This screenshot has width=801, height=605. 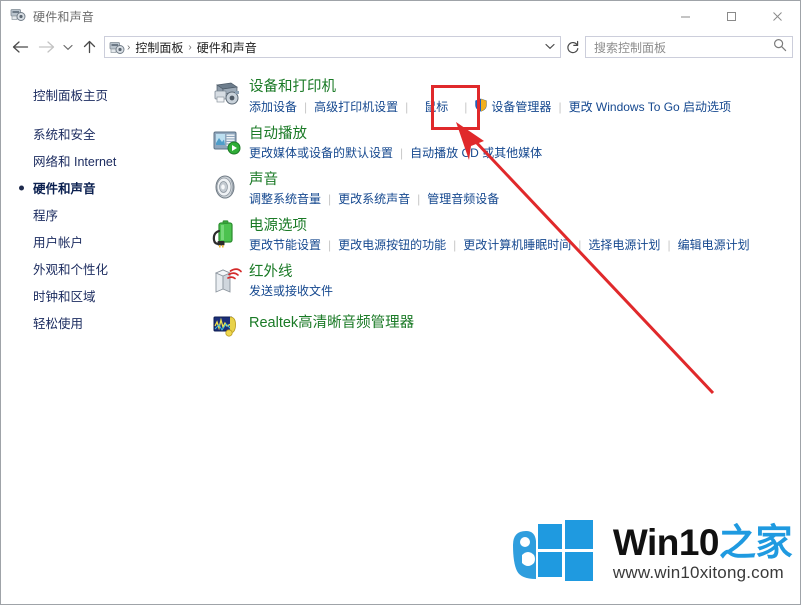 I want to click on sidebar-item-system-security: 系统和安全, so click(x=100, y=133).